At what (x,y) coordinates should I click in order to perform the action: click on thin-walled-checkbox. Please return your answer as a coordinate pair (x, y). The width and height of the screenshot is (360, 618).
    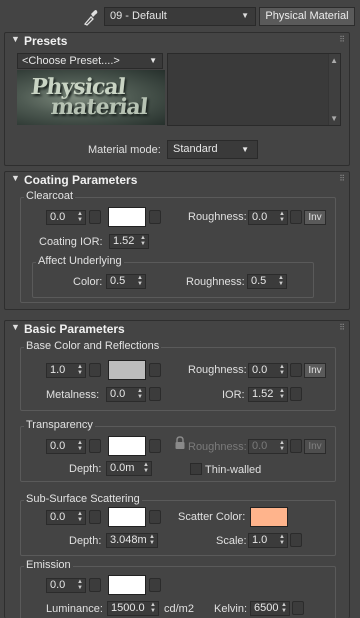
    Looking at the image, I should click on (196, 469).